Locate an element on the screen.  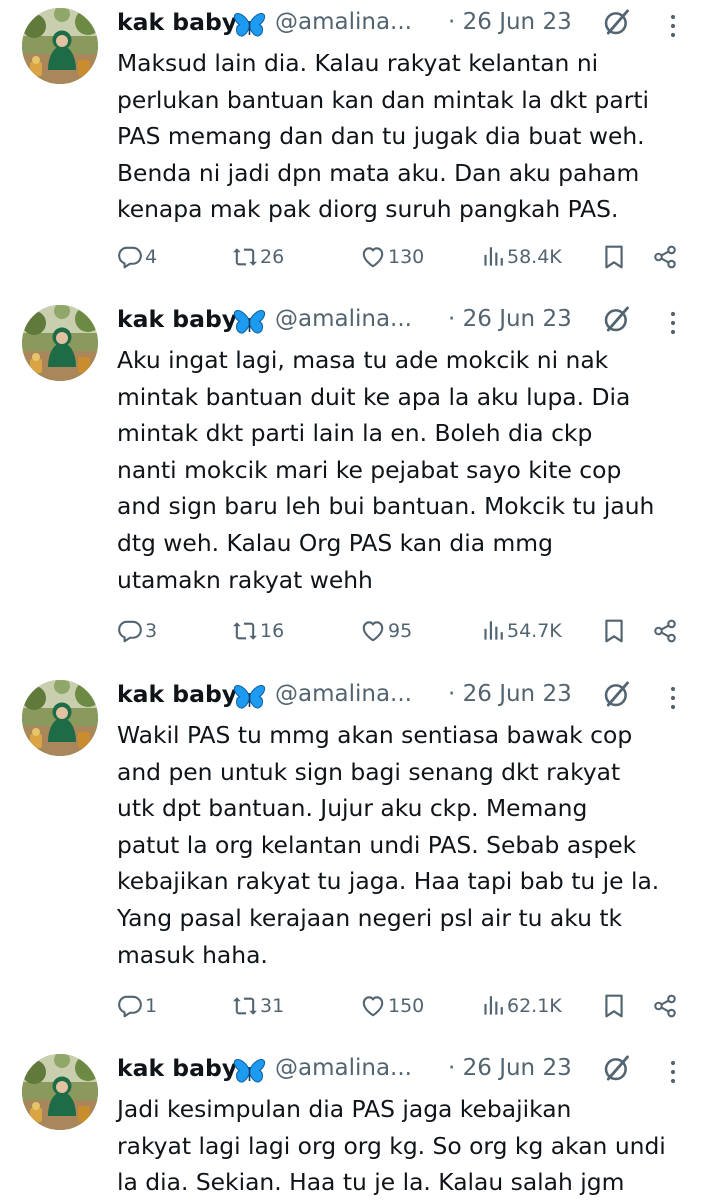
reply-button: 3 is located at coordinates (137, 631).